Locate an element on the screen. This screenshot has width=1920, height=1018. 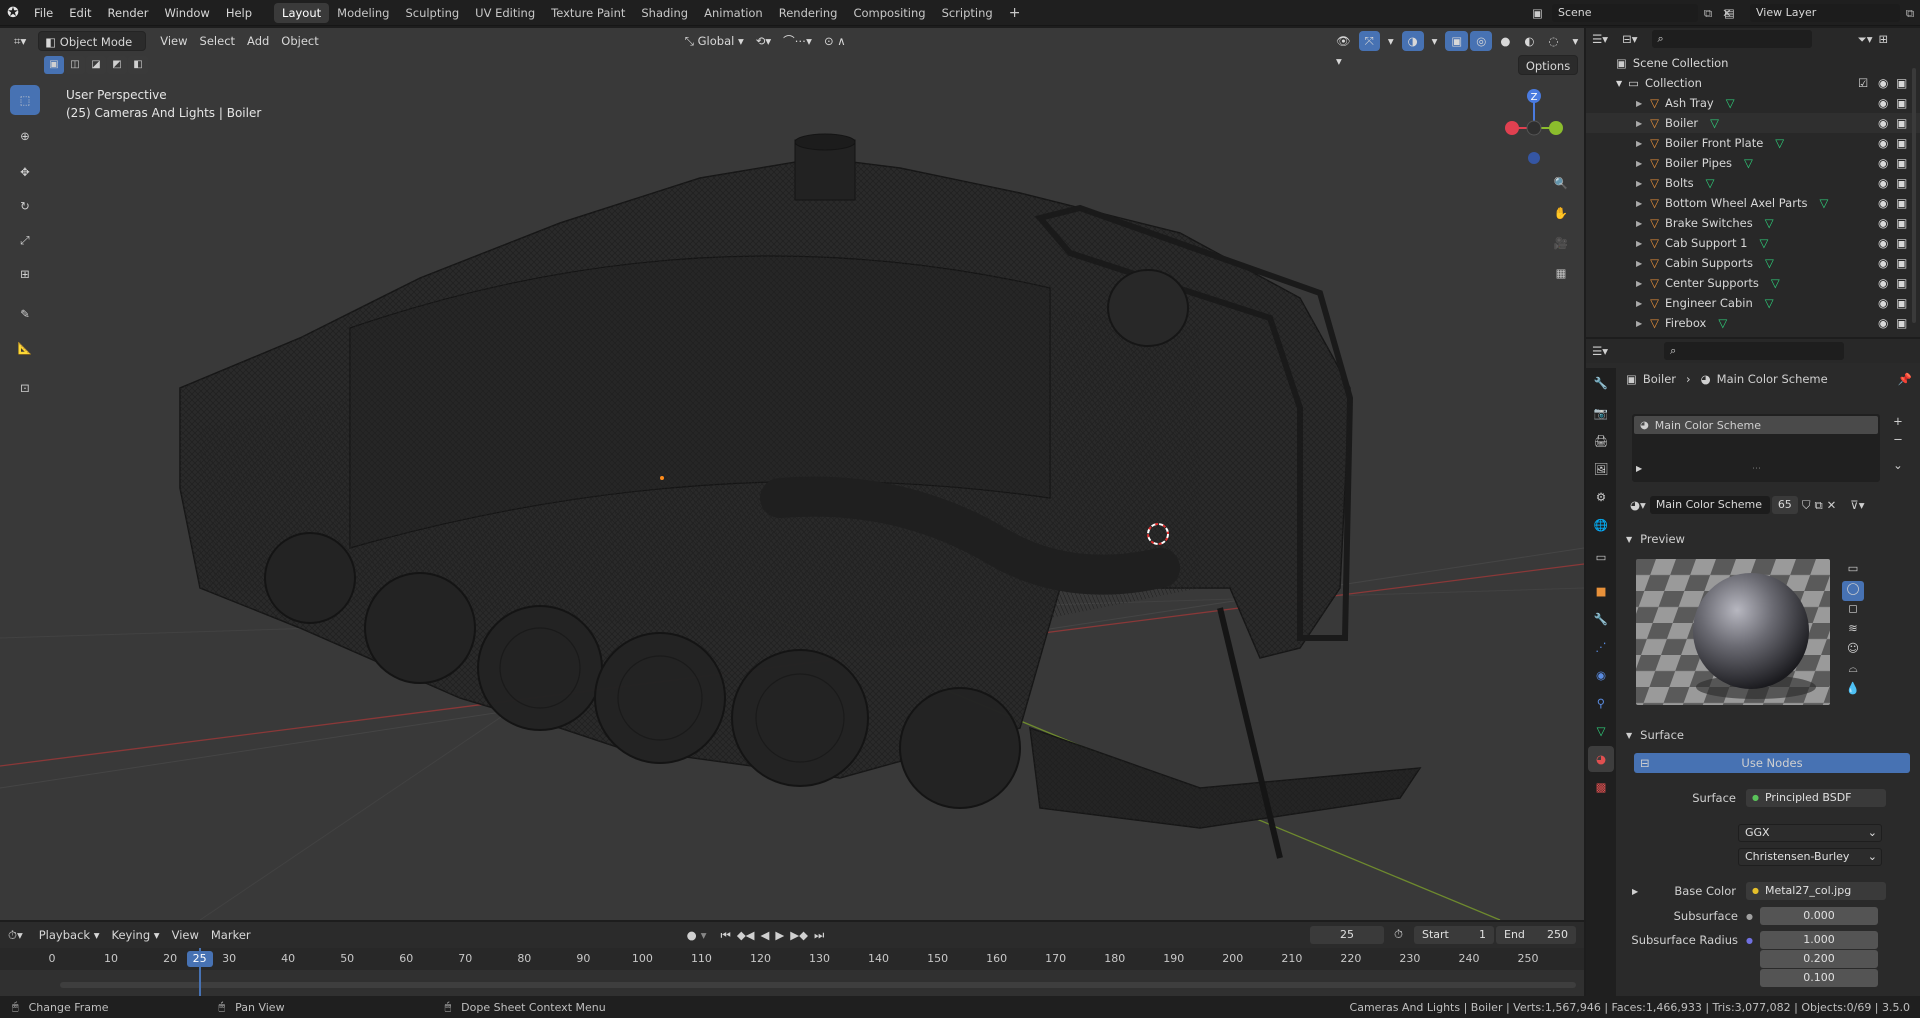
current-frame-field: 25 is located at coordinates (1347, 935).